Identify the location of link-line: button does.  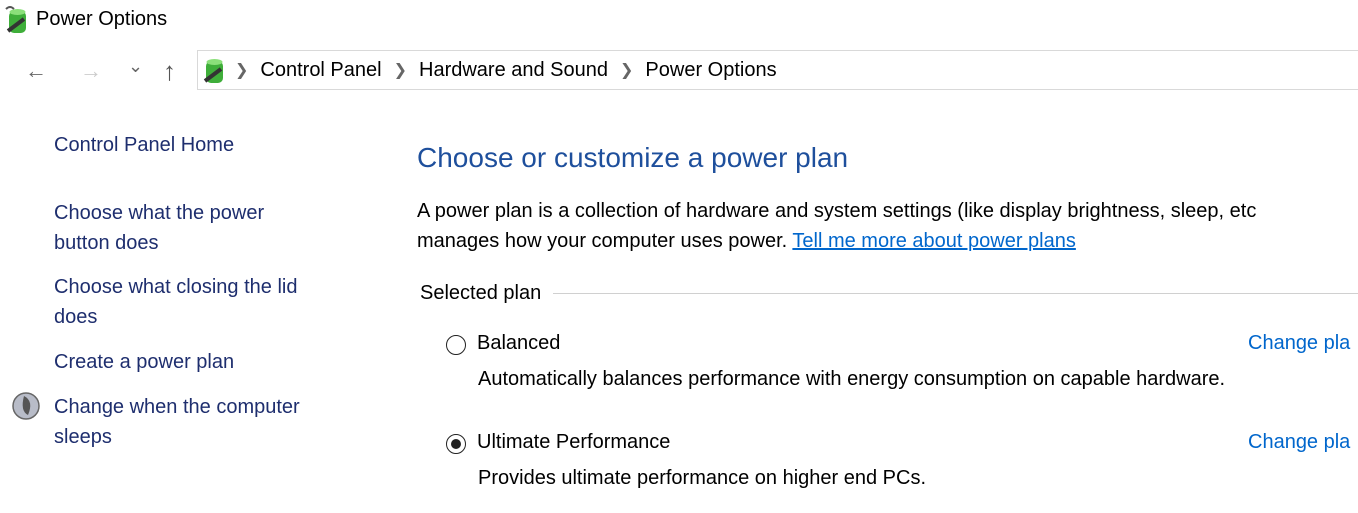
(106, 243).